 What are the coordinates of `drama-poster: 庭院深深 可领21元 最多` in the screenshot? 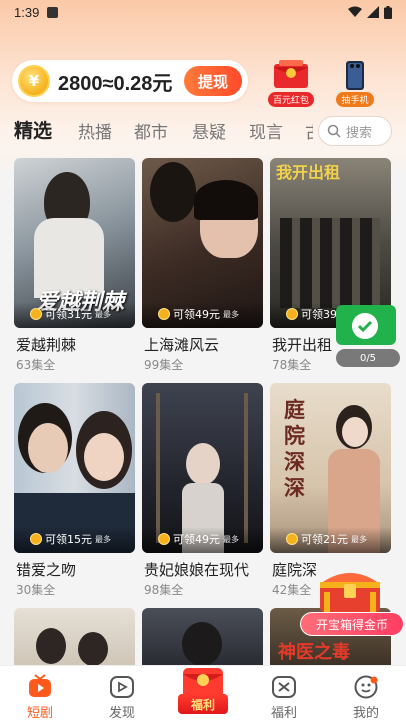 It's located at (330, 468).